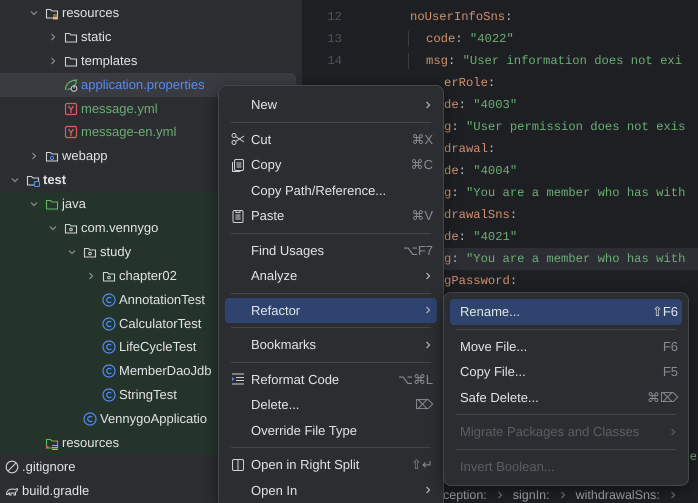 This screenshot has height=503, width=698. I want to click on shortcut: ⌥⌘L, so click(415, 379).